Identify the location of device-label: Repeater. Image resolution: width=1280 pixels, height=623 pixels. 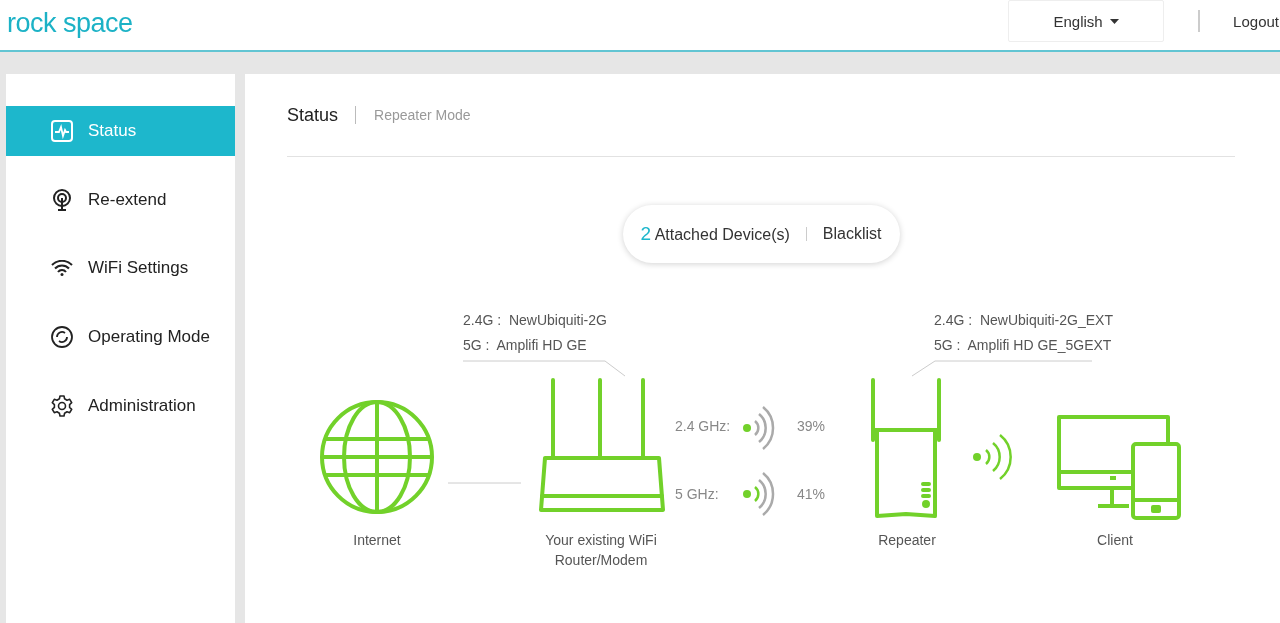
(907, 540).